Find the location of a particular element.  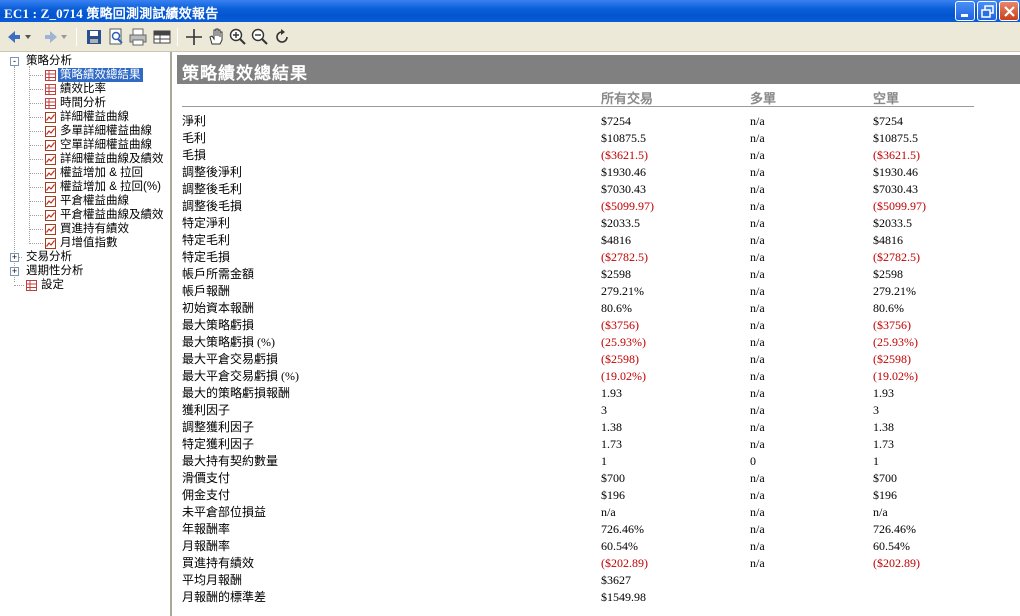

toolbar is located at coordinates (510, 37).